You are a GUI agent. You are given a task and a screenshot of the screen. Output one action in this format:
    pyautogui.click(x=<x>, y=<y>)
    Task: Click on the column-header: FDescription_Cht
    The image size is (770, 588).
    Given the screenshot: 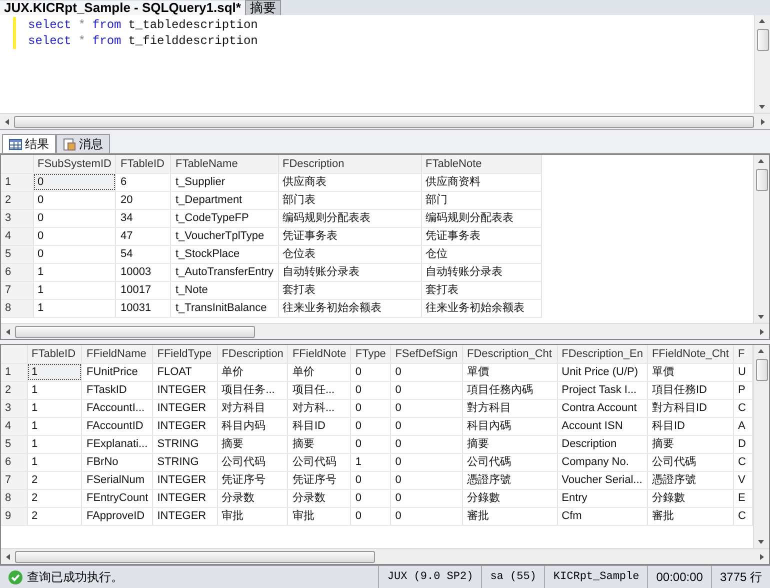 What is the action you would take?
    pyautogui.click(x=510, y=354)
    